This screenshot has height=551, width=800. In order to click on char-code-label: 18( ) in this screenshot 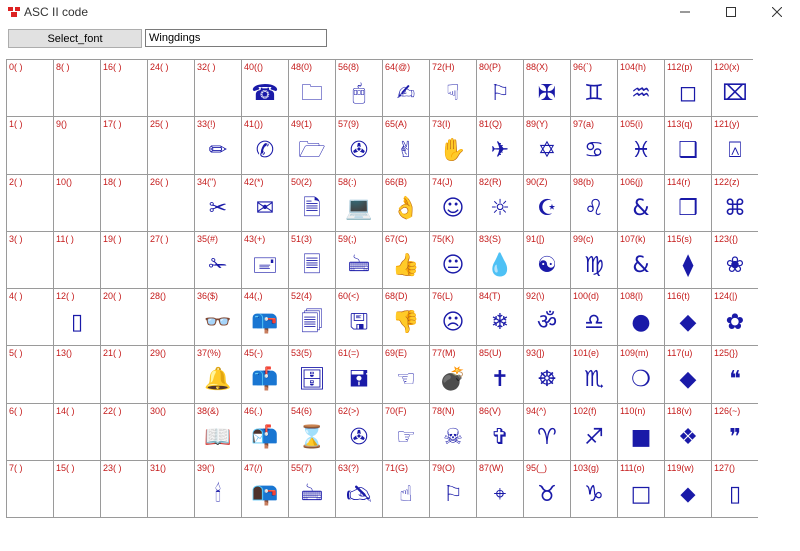, I will do `click(112, 182)`.